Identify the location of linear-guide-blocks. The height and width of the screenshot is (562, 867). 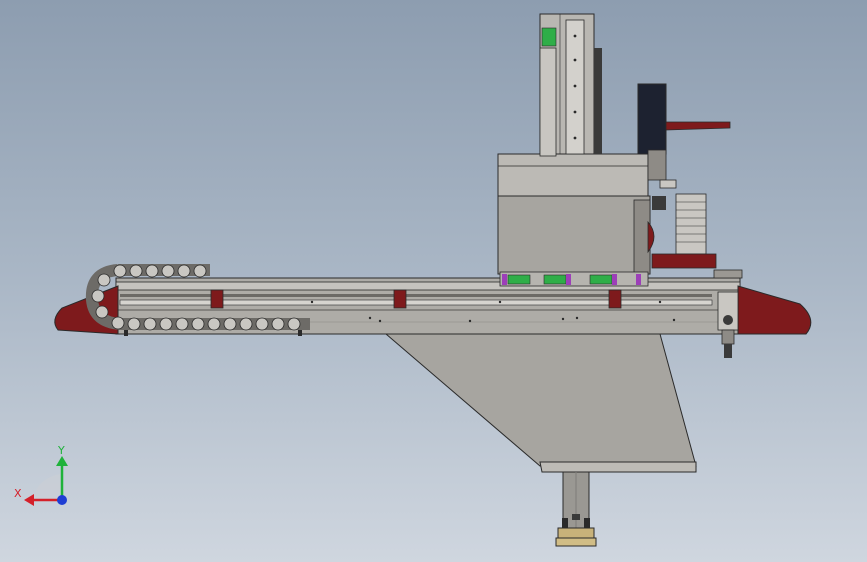
(574, 279).